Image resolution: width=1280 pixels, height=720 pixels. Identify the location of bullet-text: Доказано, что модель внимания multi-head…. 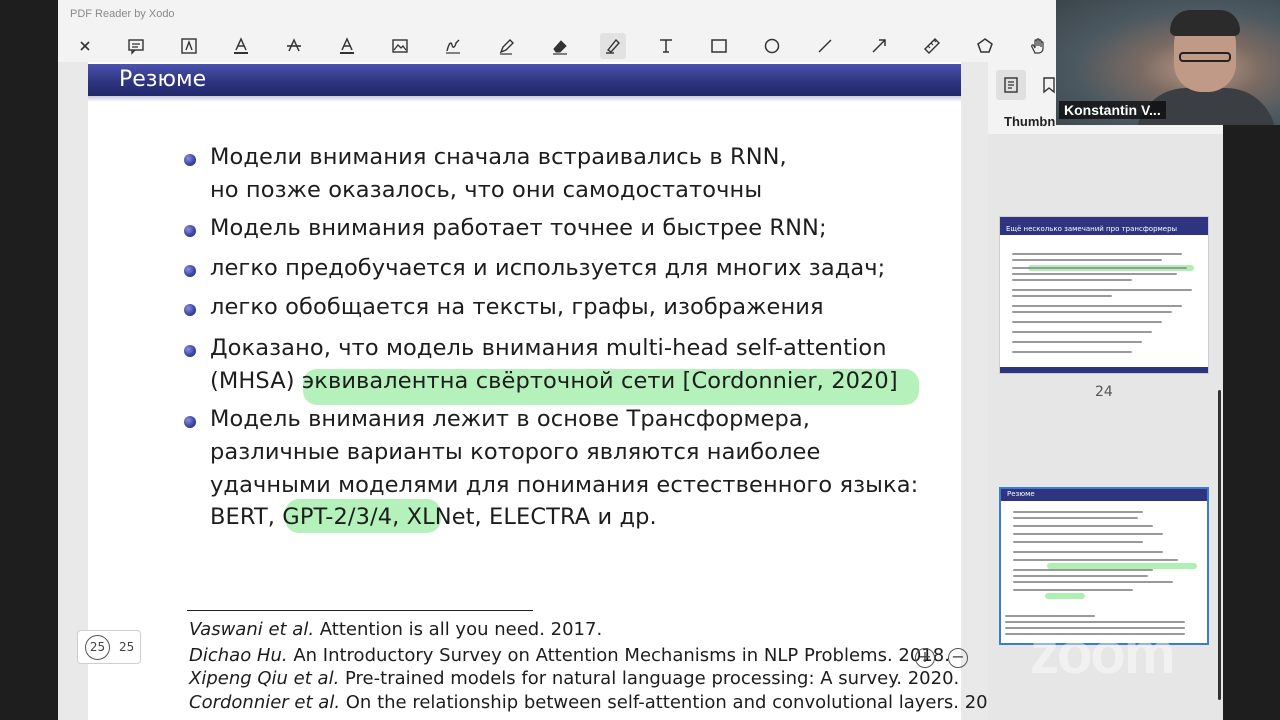
(548, 348).